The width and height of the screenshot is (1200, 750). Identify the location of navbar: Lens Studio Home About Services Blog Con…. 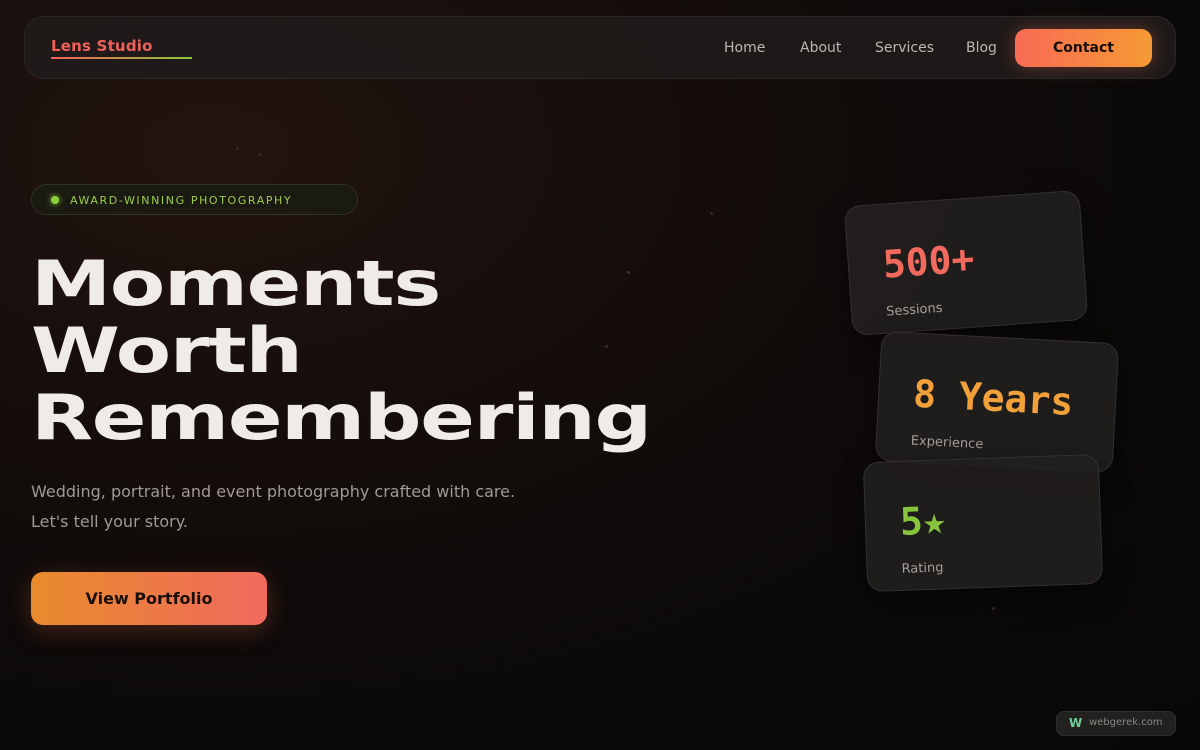
(600, 47).